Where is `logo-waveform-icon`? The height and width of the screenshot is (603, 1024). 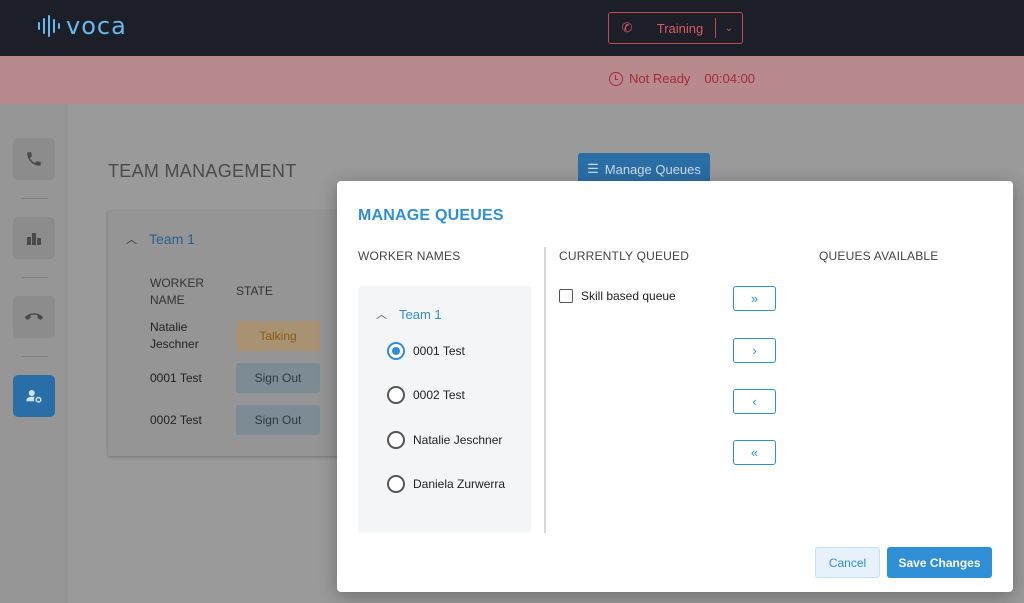 logo-waveform-icon is located at coordinates (49, 26).